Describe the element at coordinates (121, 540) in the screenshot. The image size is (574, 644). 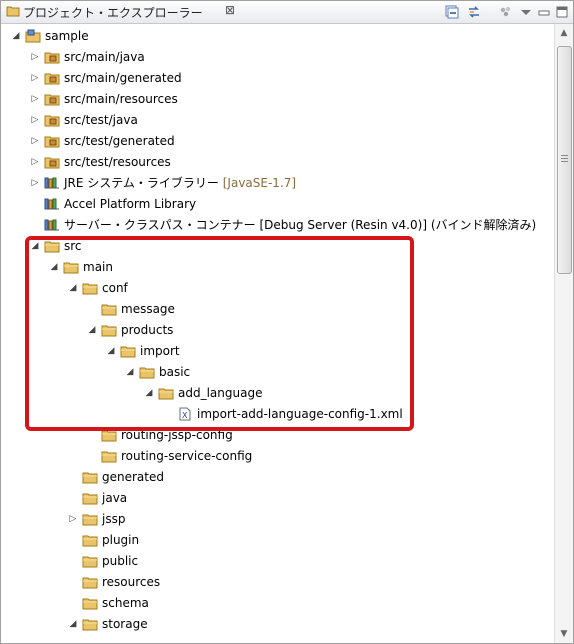
I see `tree-item-label: plugin` at that location.